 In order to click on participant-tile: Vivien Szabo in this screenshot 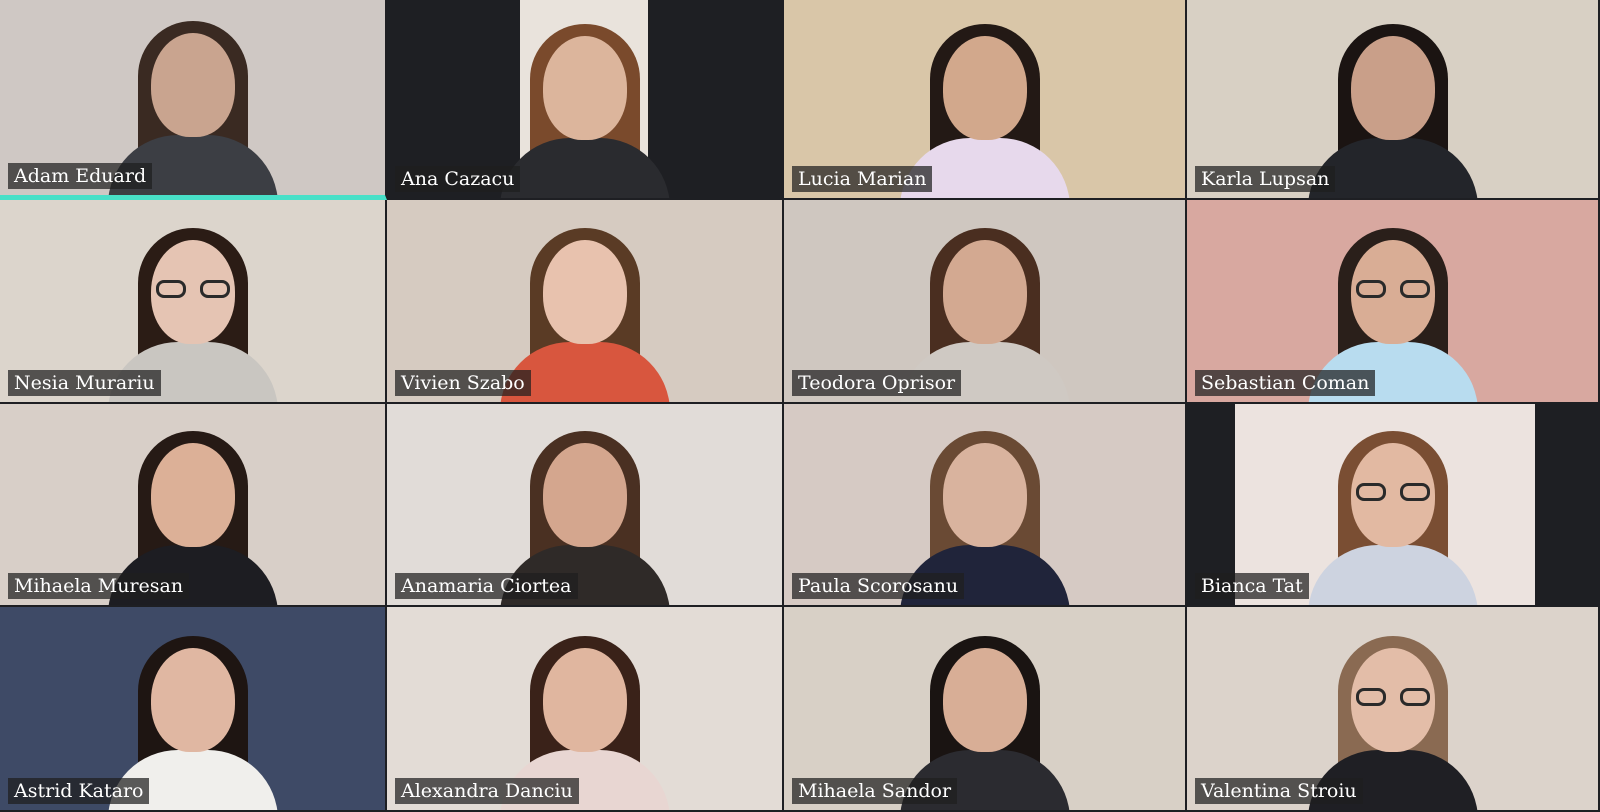, I will do `click(585, 302)`.